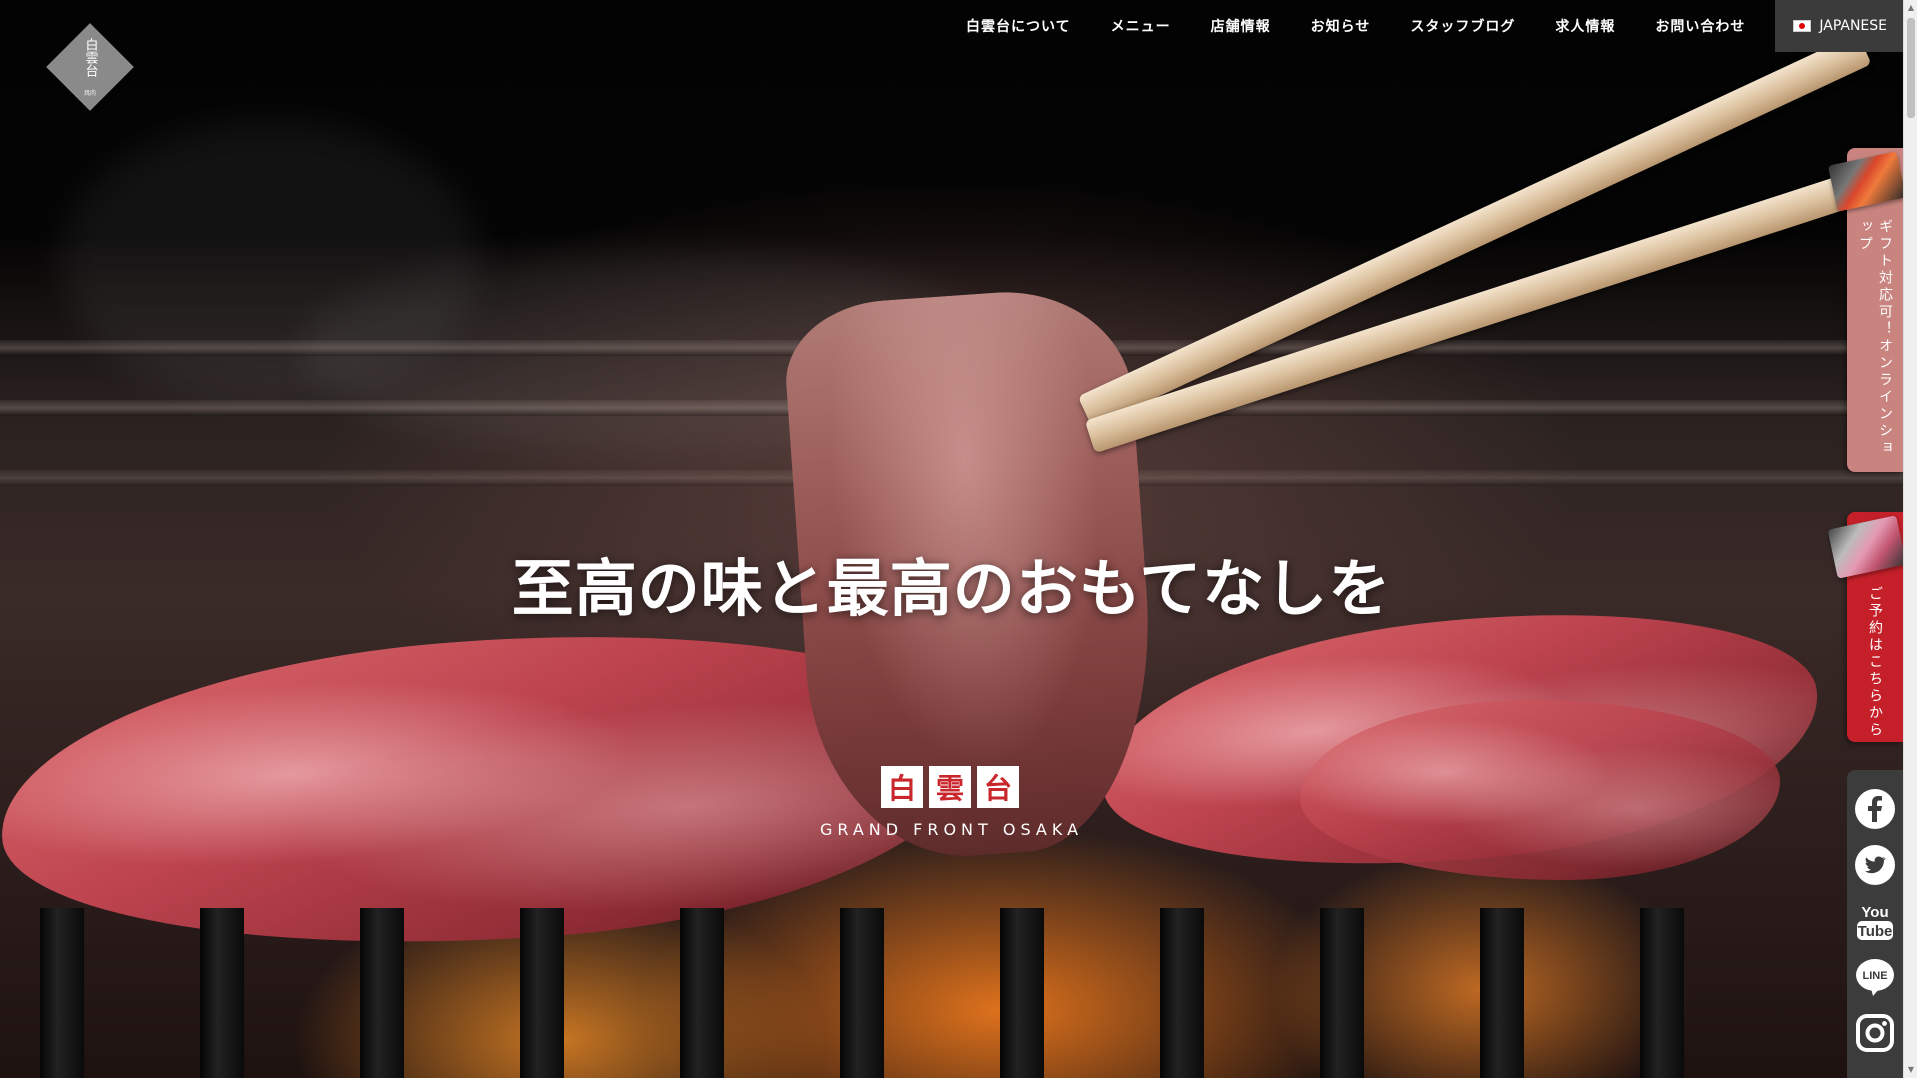  I want to click on brand-char-1: 白, so click(902, 787).